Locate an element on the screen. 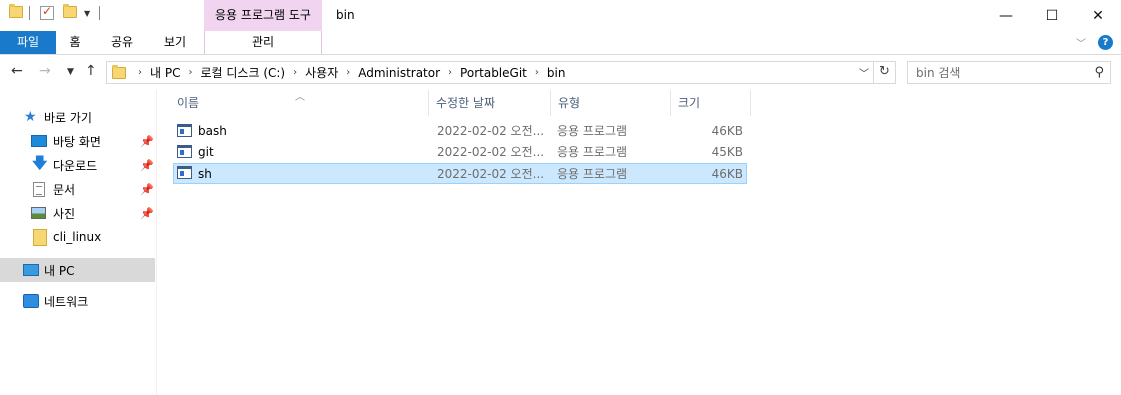  nav-item-downloads: 🡇 다운로드 📌 is located at coordinates (77, 165).